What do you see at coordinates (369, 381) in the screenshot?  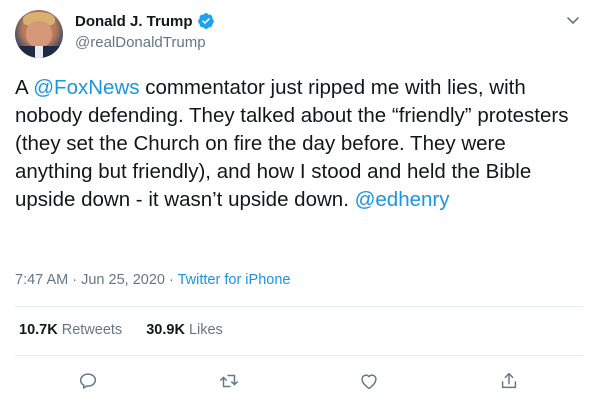 I see `heart-icon` at bounding box center [369, 381].